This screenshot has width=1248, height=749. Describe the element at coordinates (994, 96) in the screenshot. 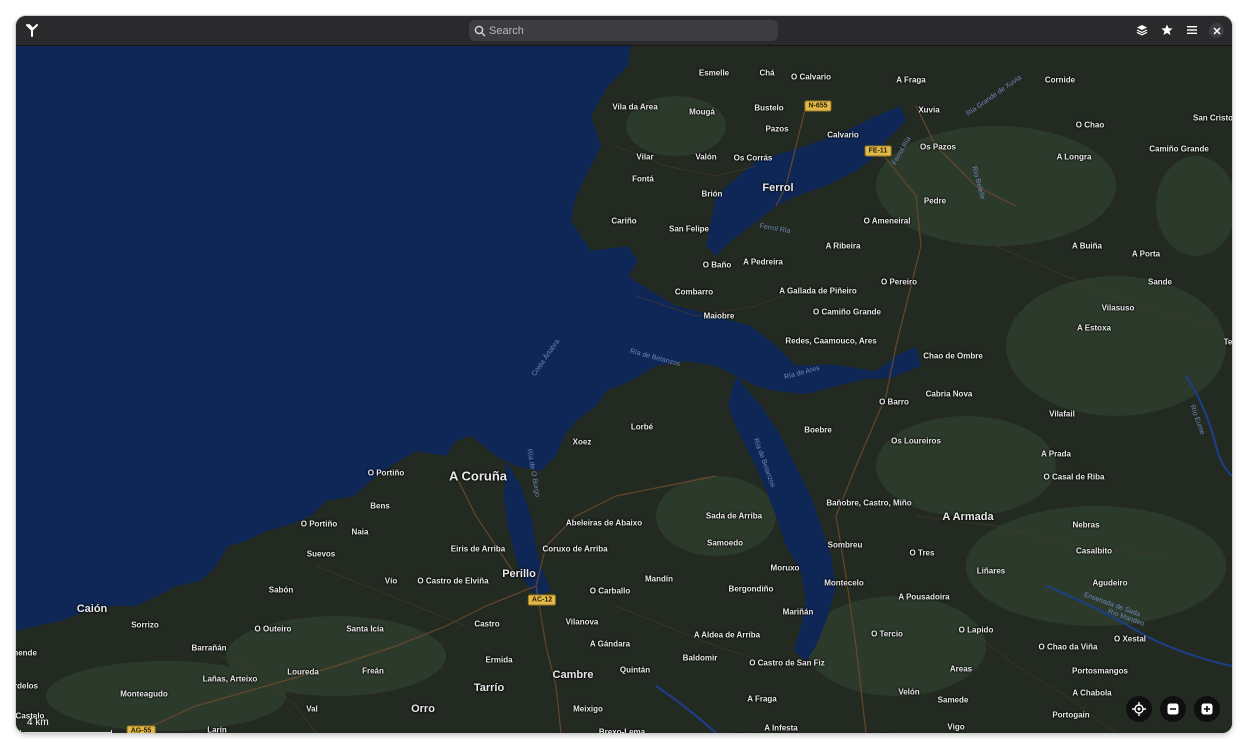

I see `water-label: Ría Grande de Xuvia` at that location.